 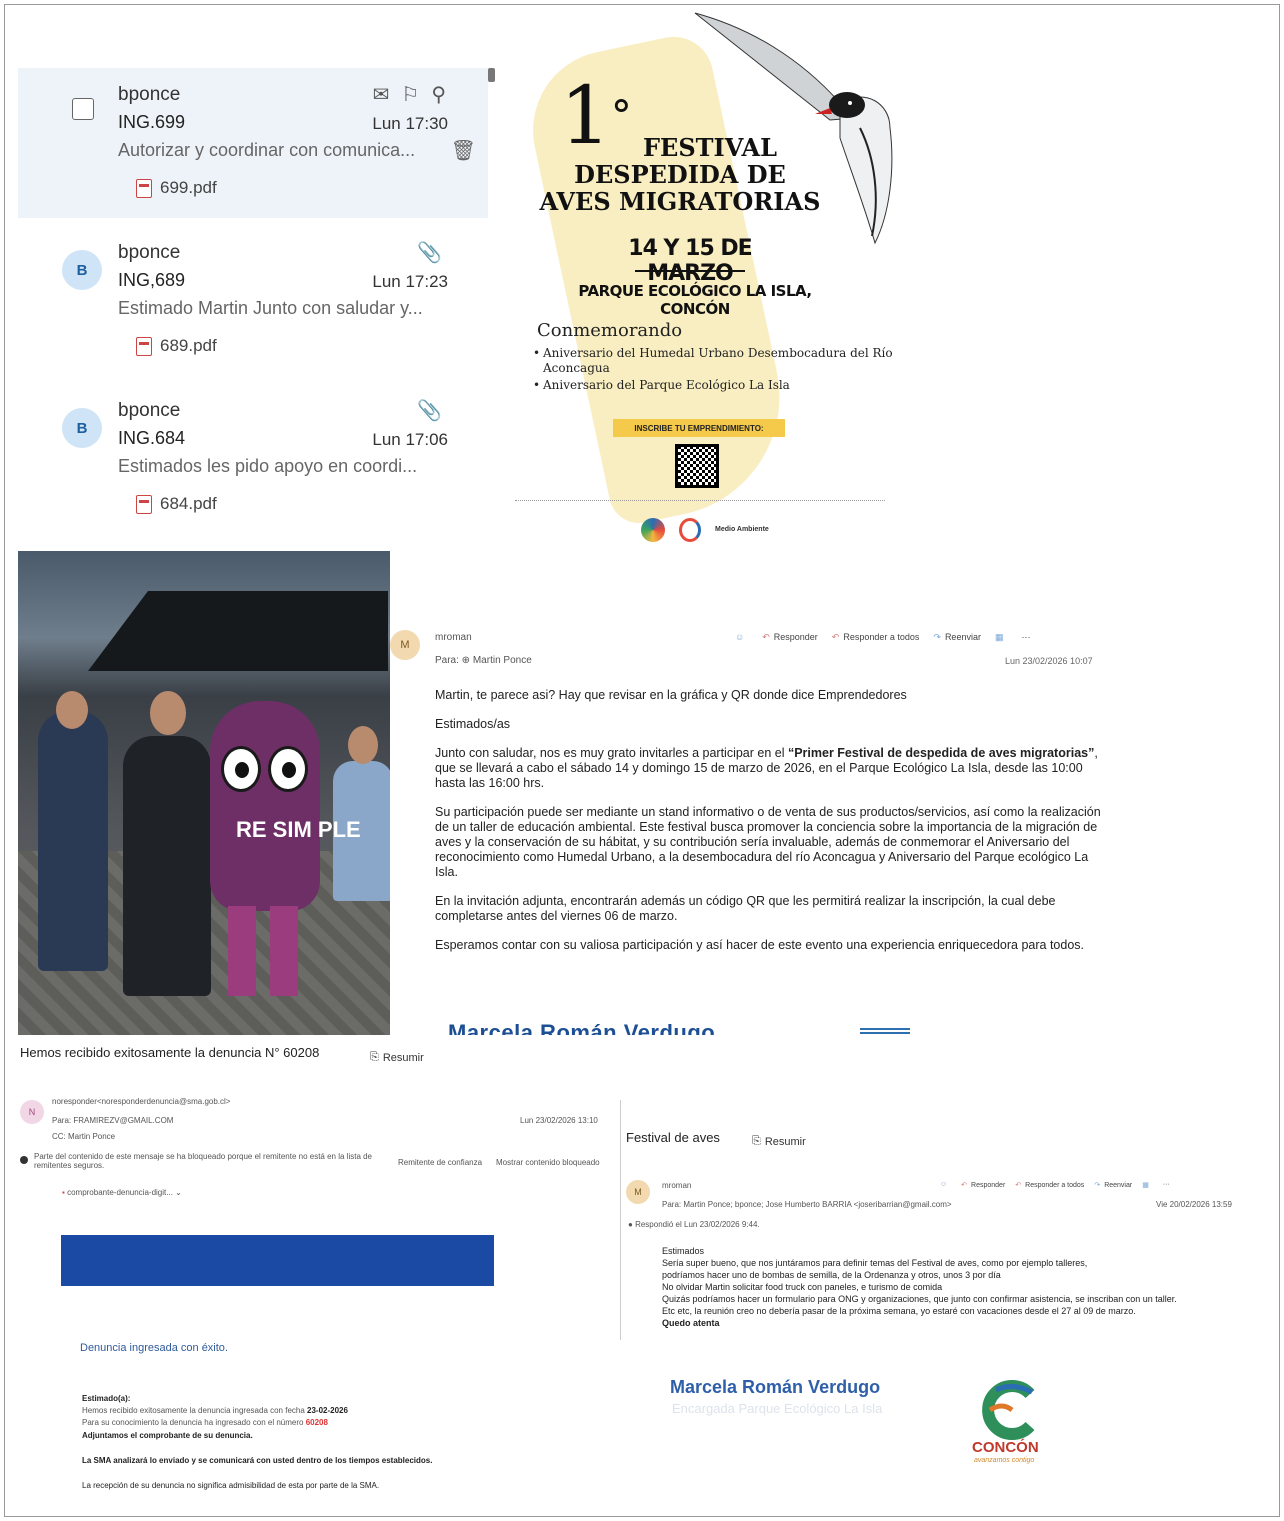 I want to click on summarize-icon: ⎘, so click(x=756, y=1141).